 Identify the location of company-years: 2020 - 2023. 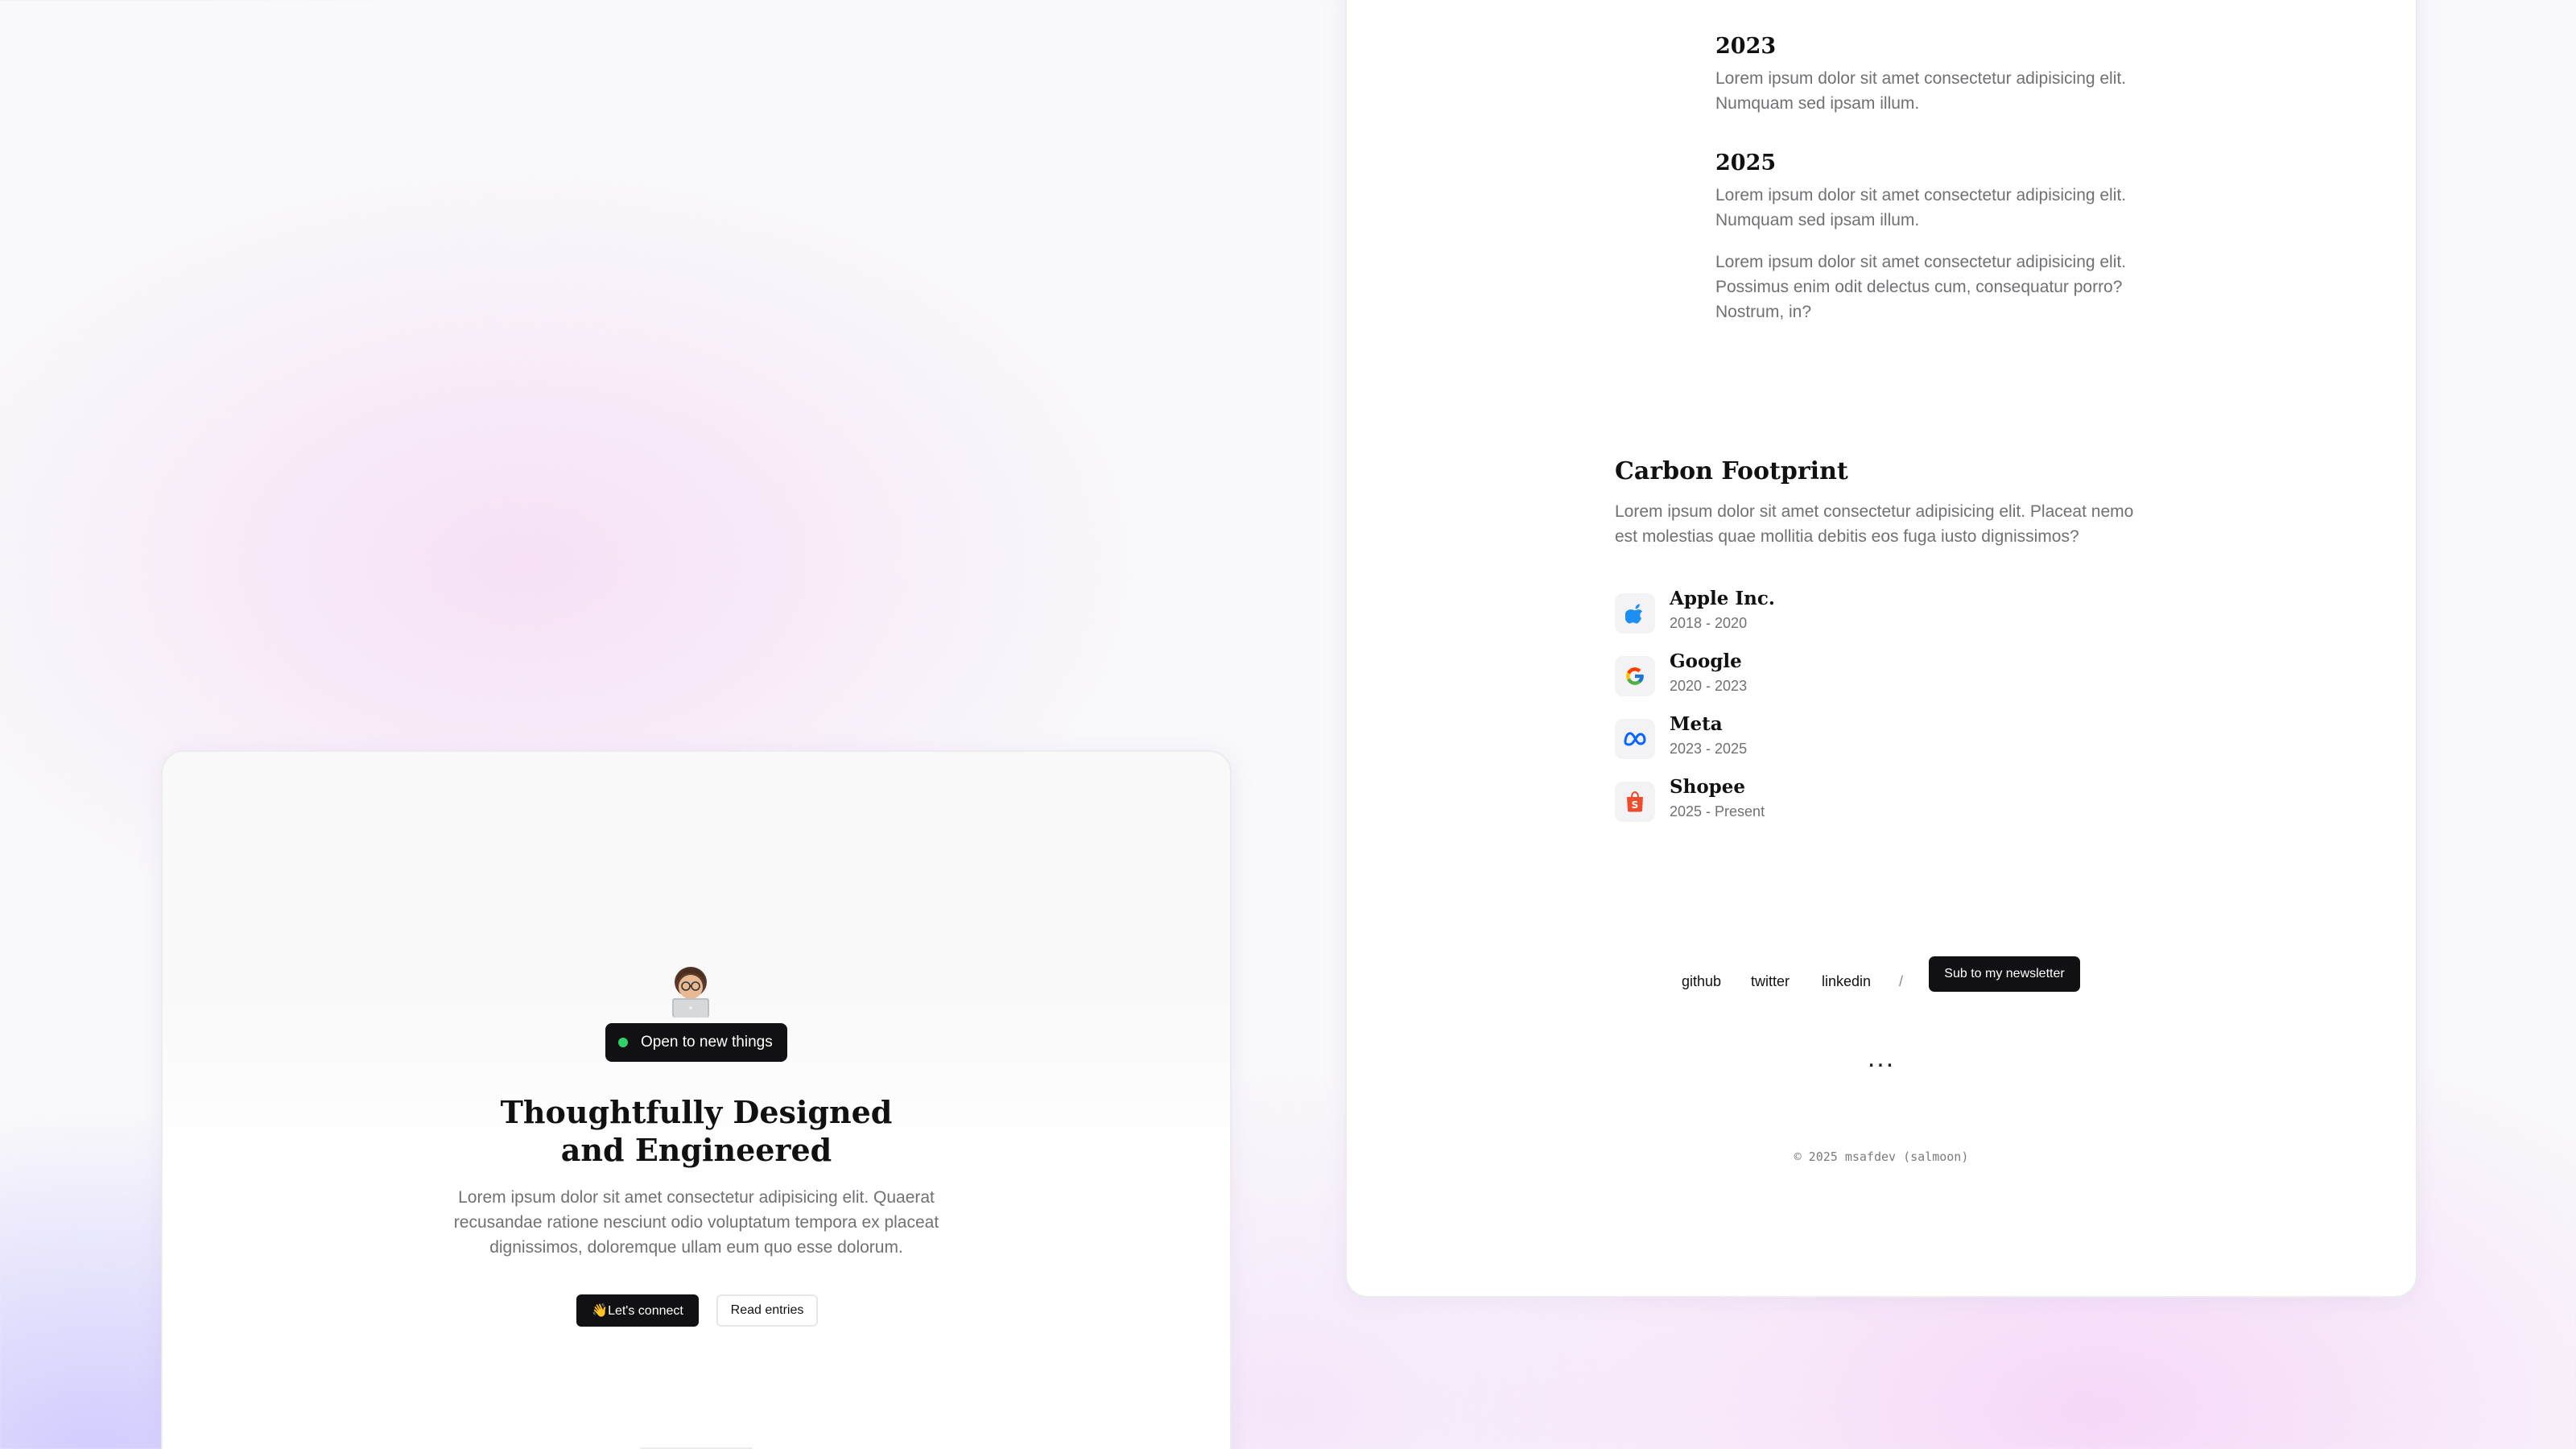
(1709, 686).